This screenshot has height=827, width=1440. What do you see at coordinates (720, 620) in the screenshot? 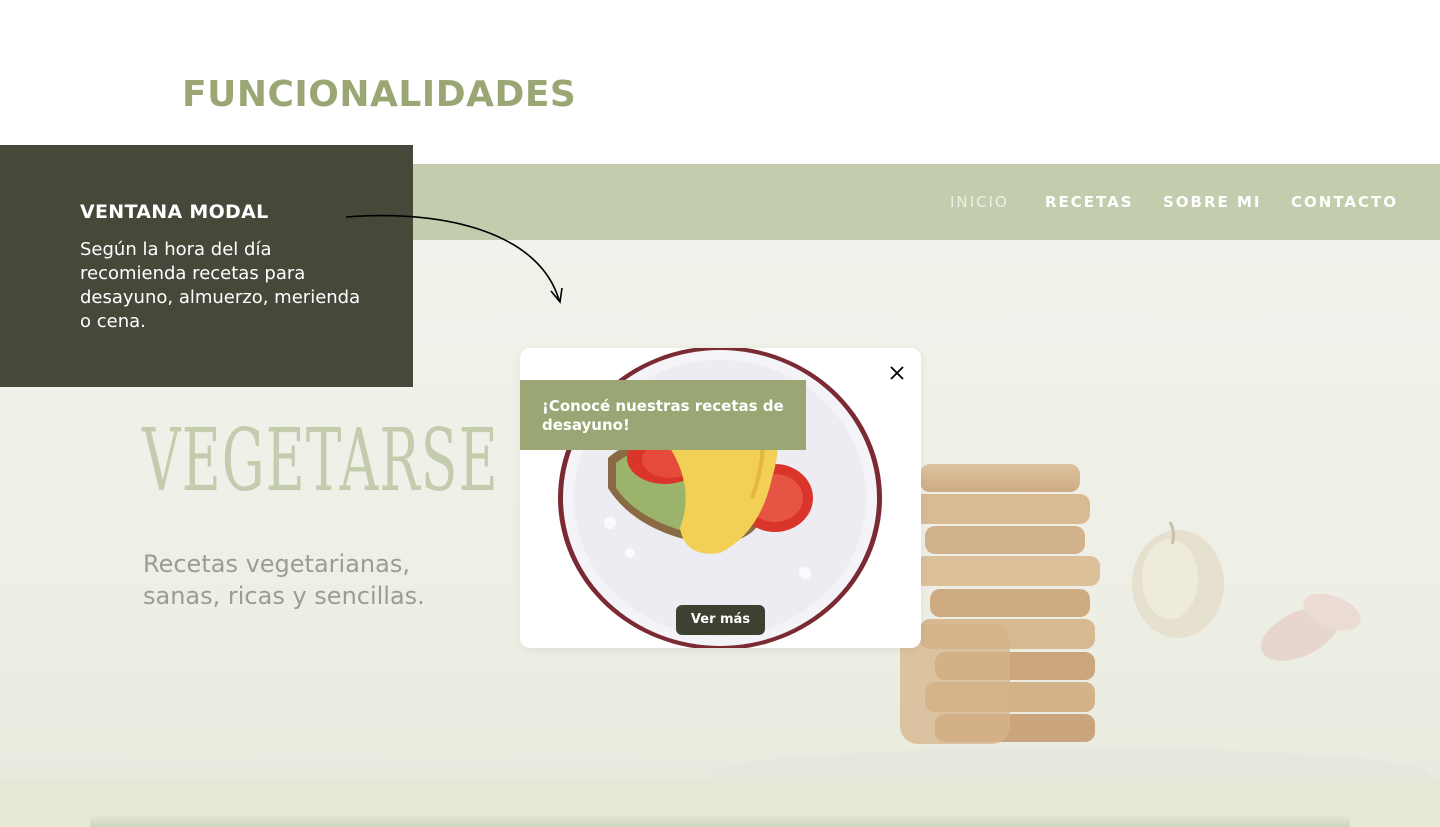
I see `ver-mas-button: Ver más` at bounding box center [720, 620].